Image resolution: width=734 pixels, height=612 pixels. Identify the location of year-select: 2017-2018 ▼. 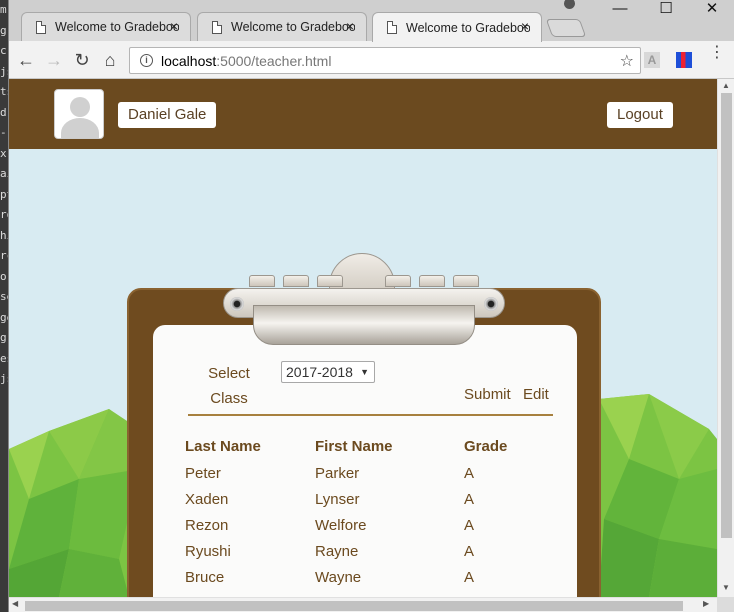
(328, 372).